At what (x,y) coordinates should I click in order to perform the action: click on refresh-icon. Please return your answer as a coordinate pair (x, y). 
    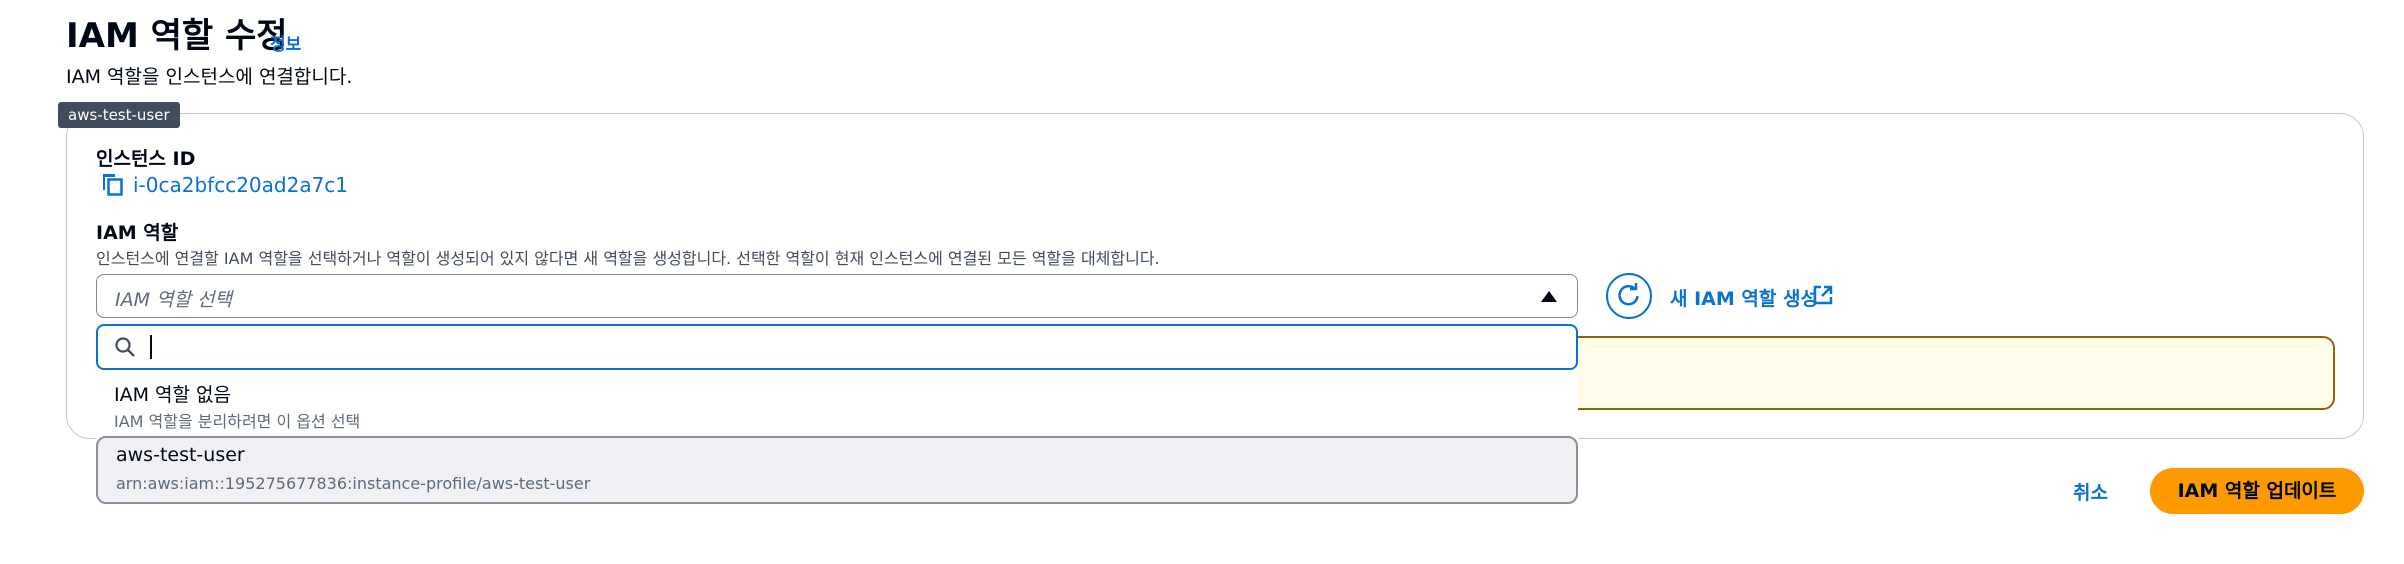
    Looking at the image, I should click on (1628, 294).